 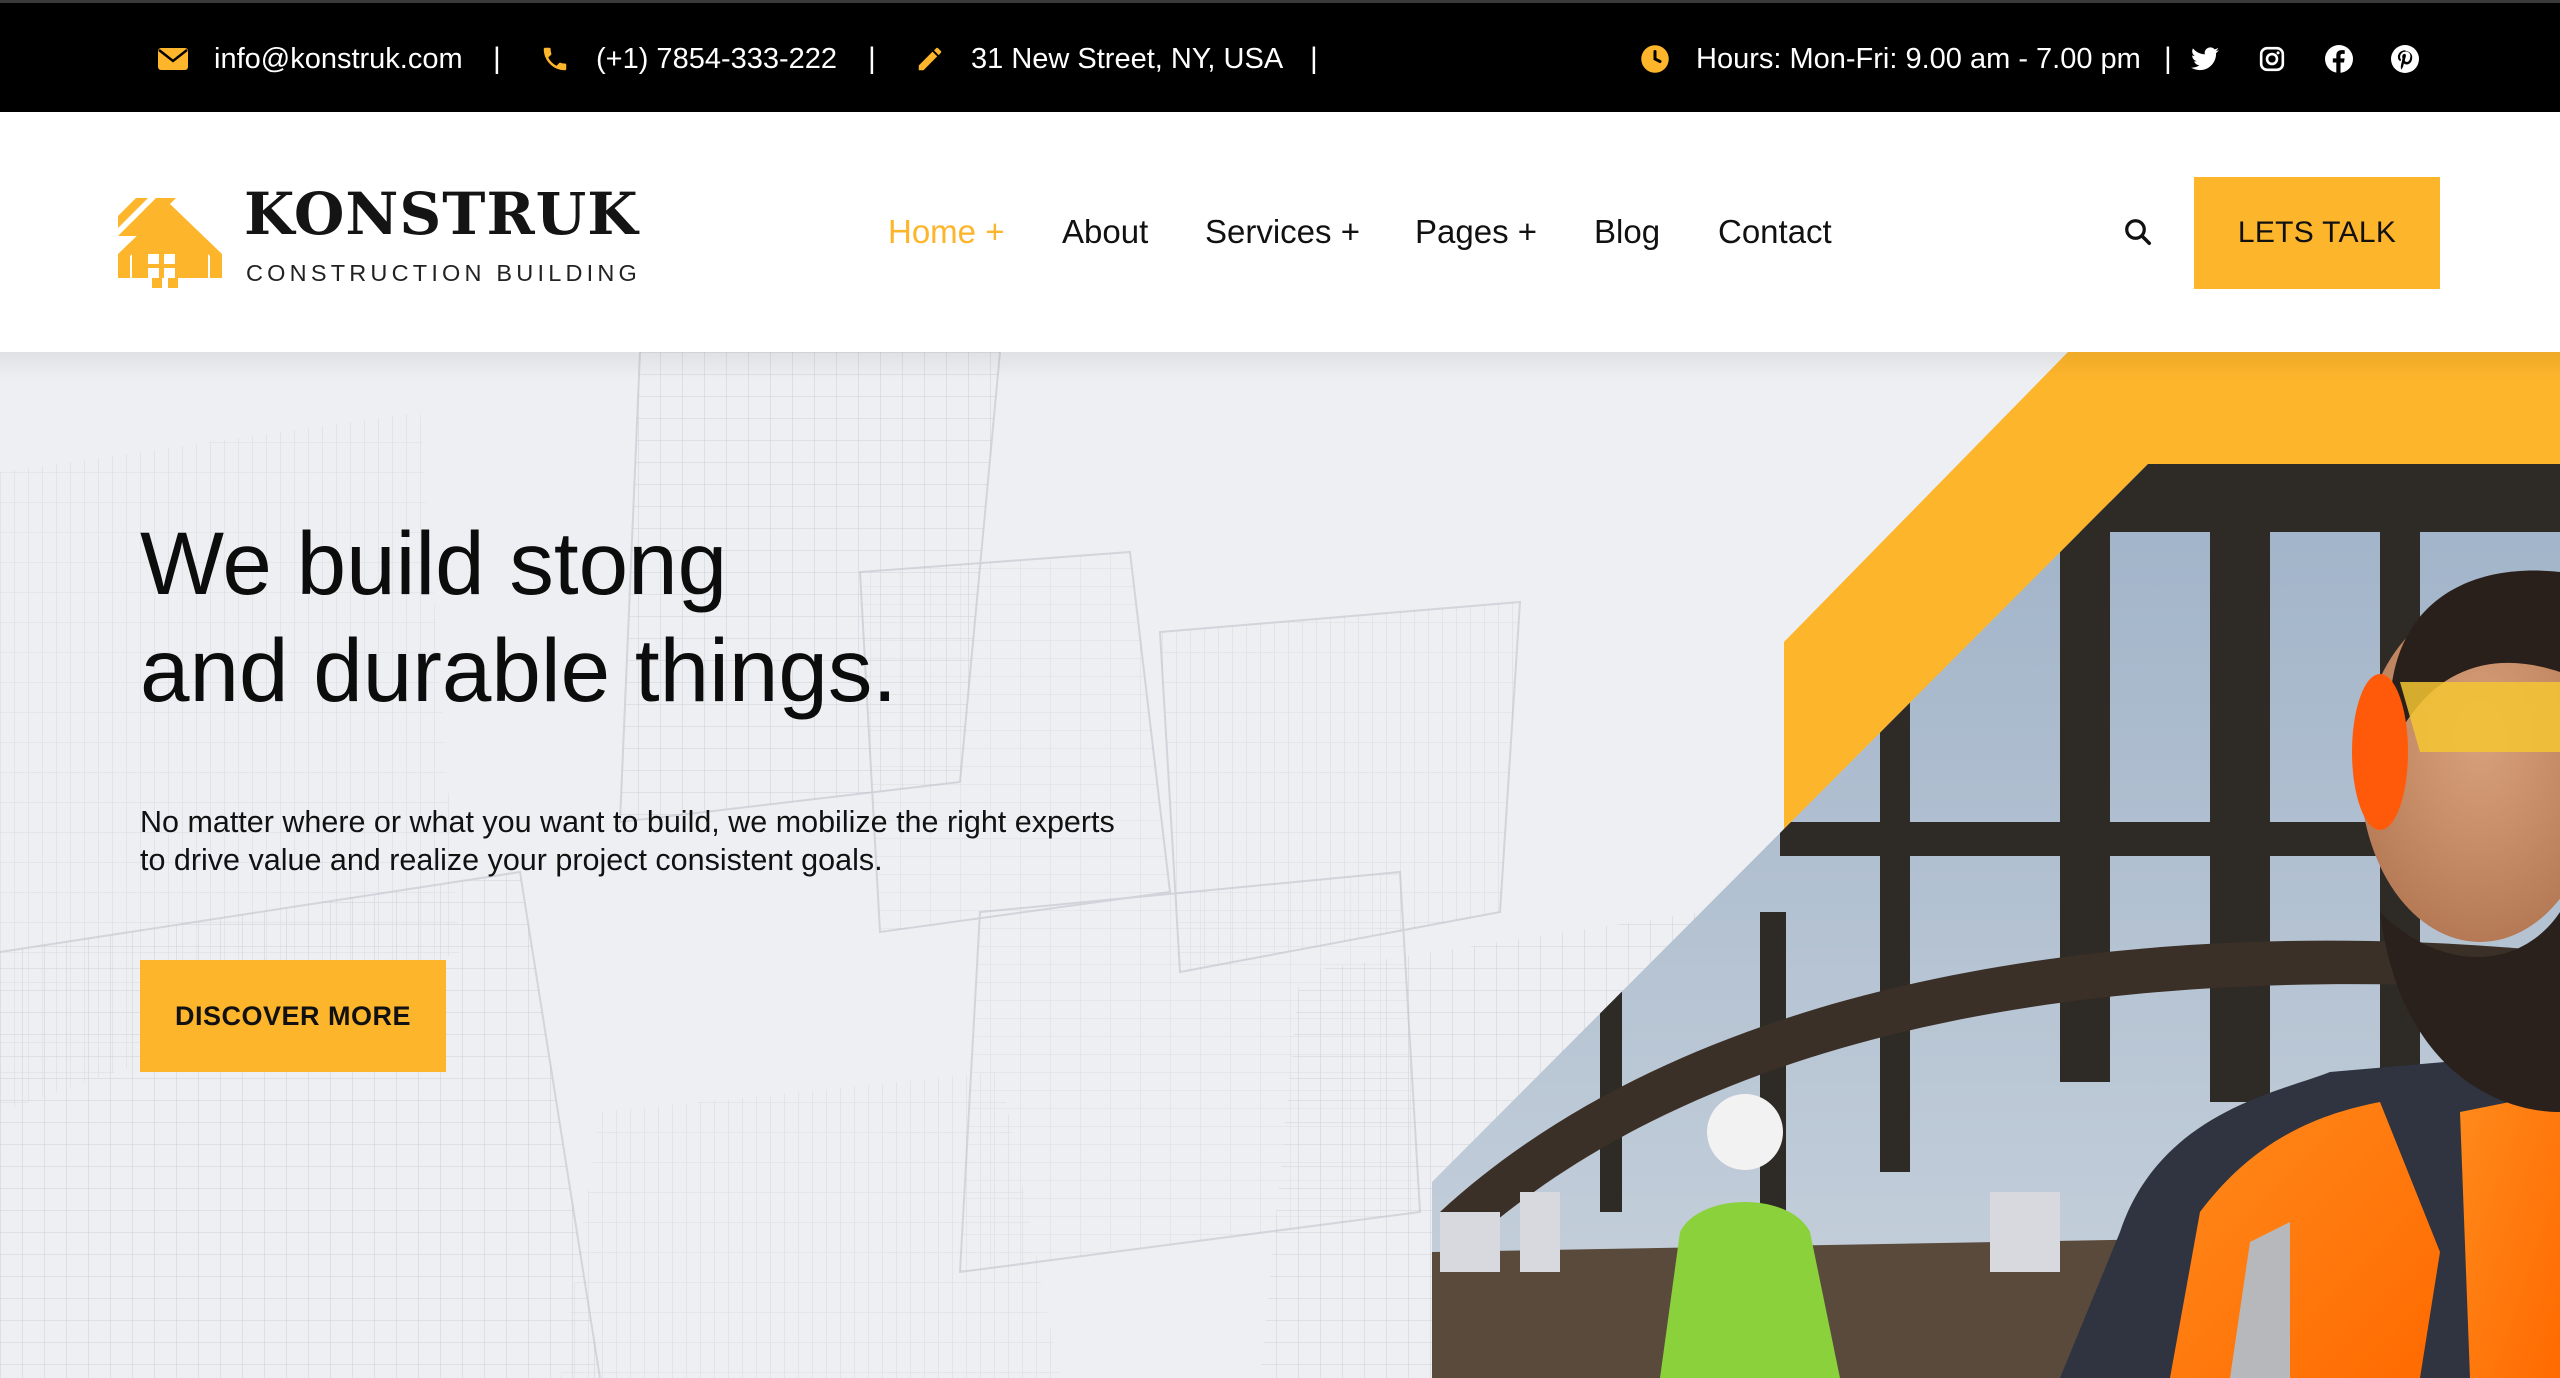 What do you see at coordinates (1918, 58) in the screenshot?
I see `hours-text: Hours: Mon-Fri: 9.00 am - 7.00 pm` at bounding box center [1918, 58].